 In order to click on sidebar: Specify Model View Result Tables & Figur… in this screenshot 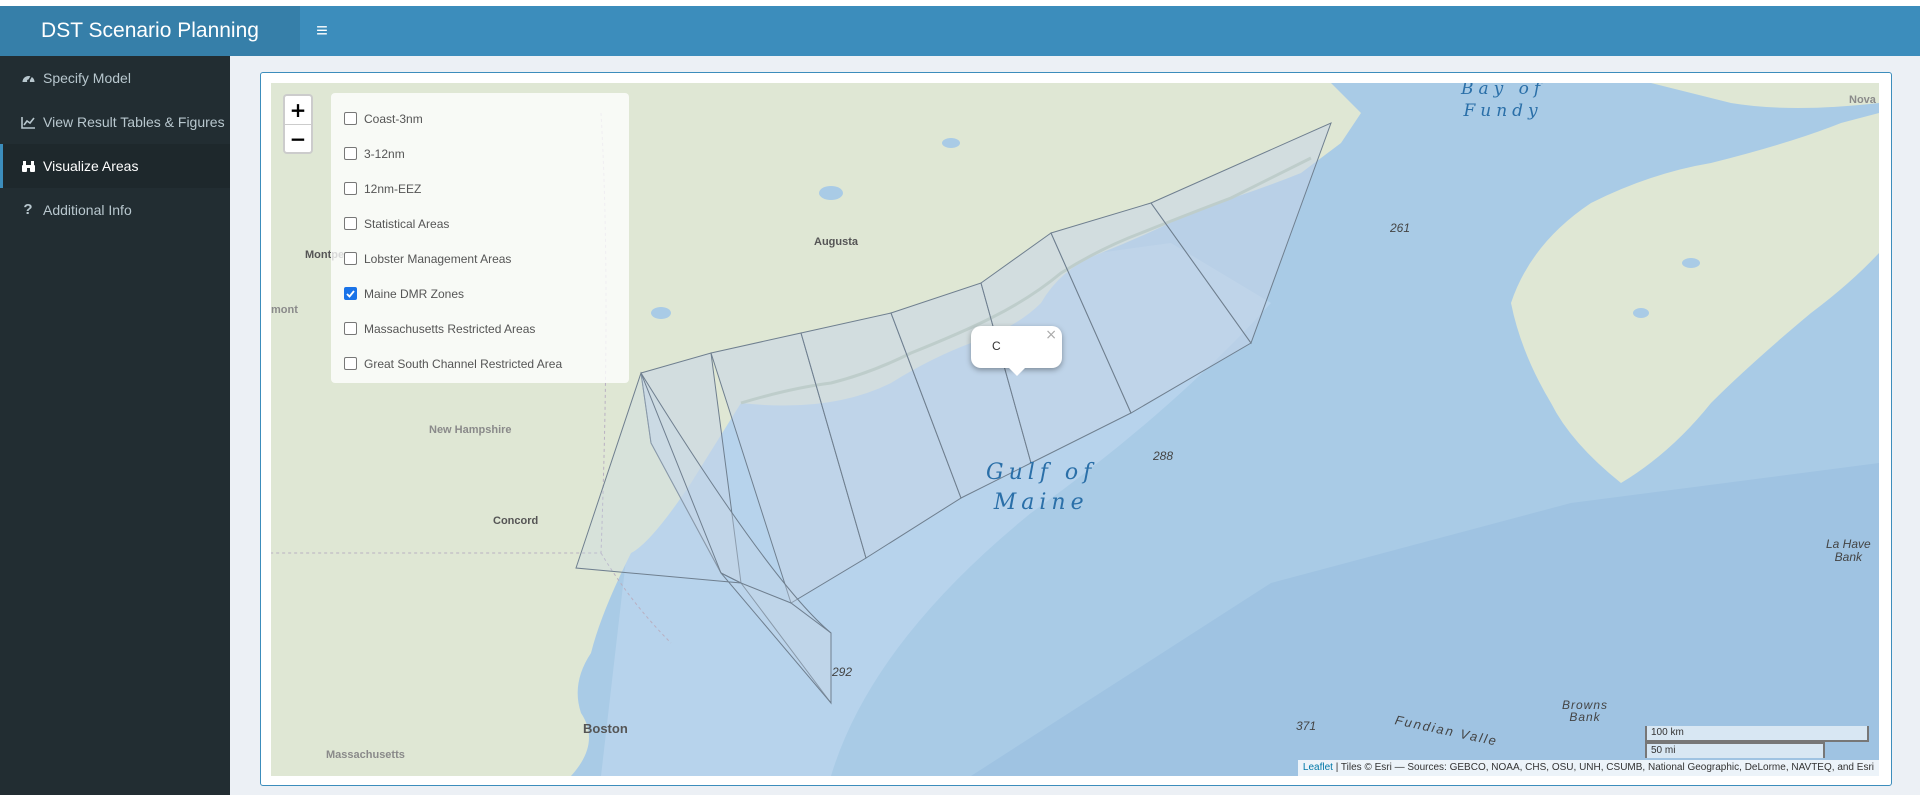, I will do `click(115, 425)`.